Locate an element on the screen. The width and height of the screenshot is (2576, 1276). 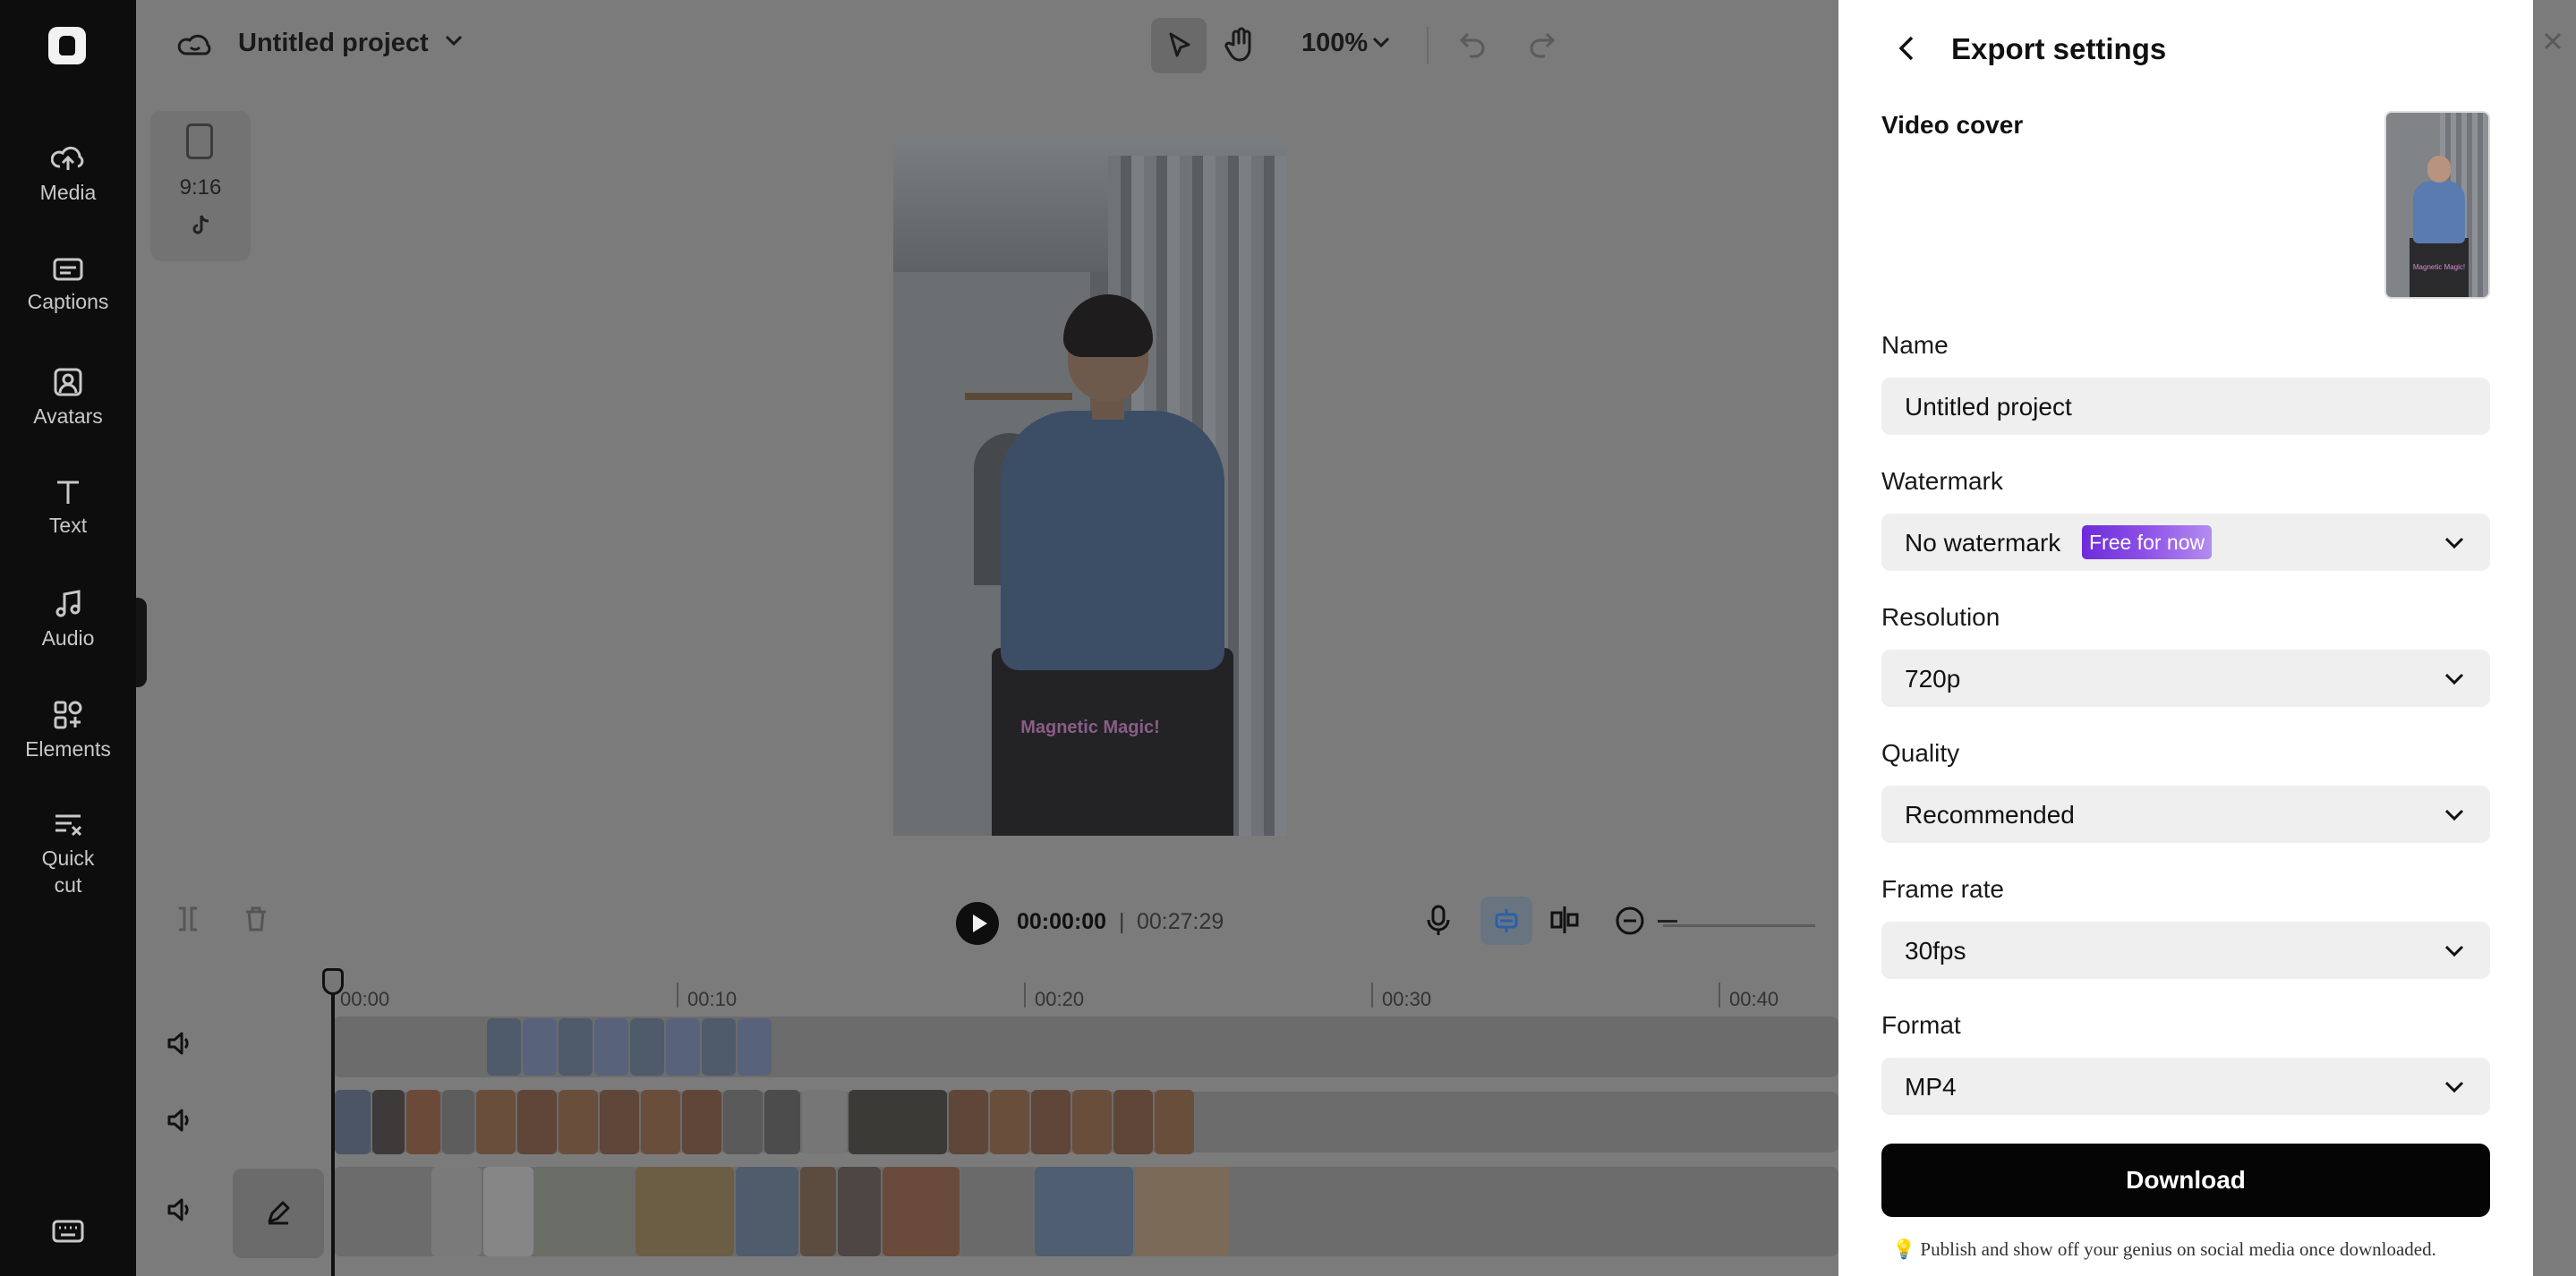
back-arrow-icon is located at coordinates (1906, 48).